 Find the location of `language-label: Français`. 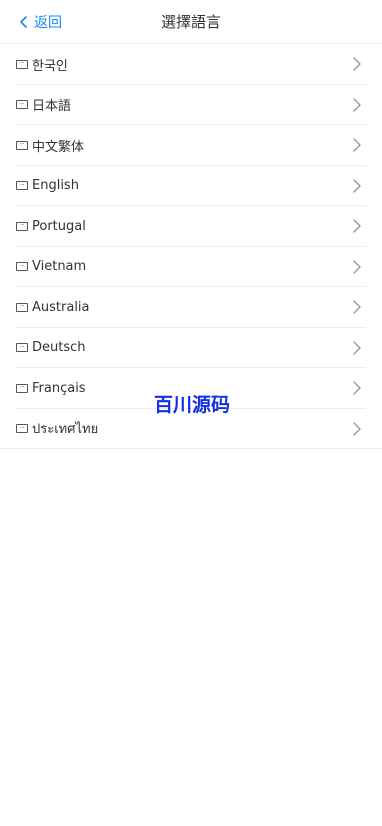

language-label: Français is located at coordinates (59, 388).